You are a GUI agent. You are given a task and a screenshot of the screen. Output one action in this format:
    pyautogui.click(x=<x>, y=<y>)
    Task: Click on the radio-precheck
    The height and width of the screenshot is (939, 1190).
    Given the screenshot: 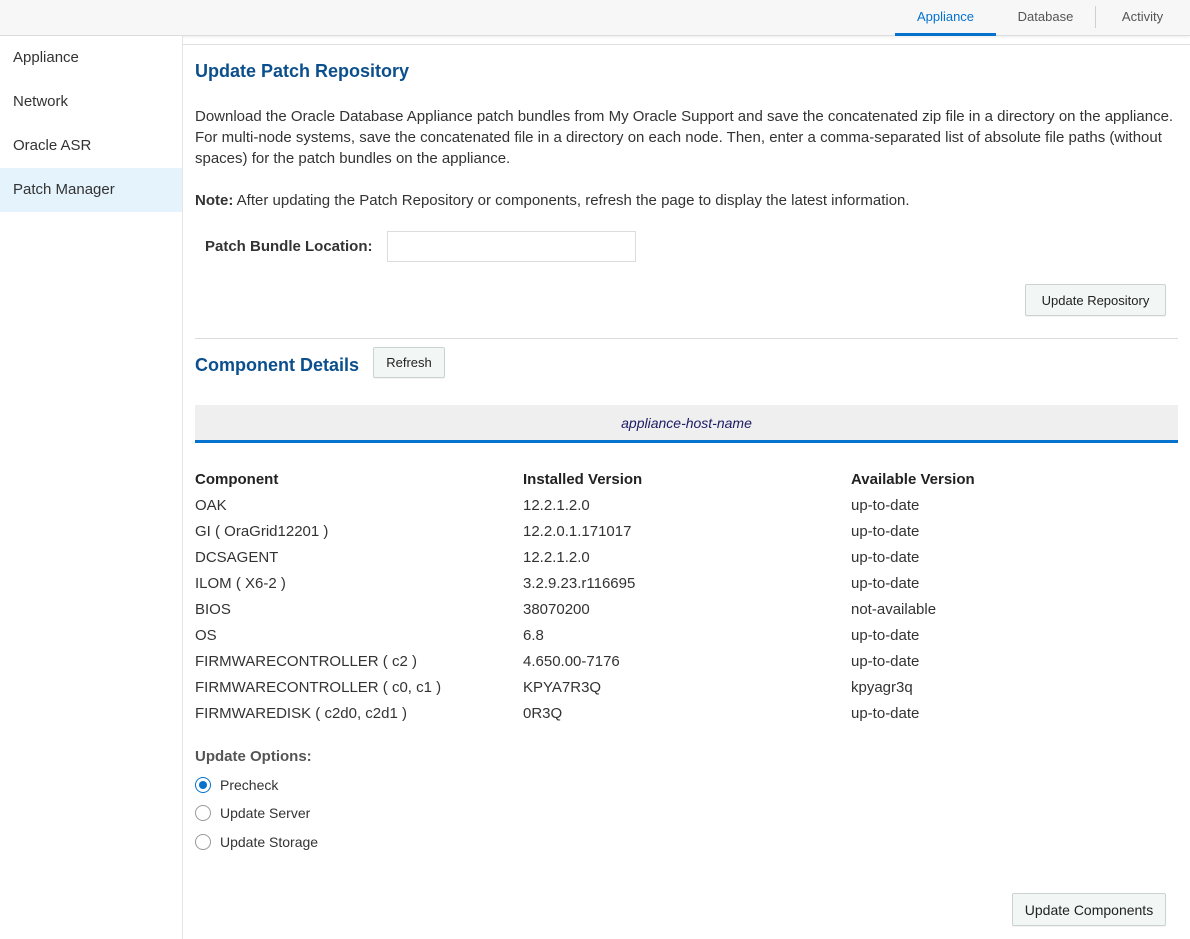 What is the action you would take?
    pyautogui.click(x=203, y=785)
    